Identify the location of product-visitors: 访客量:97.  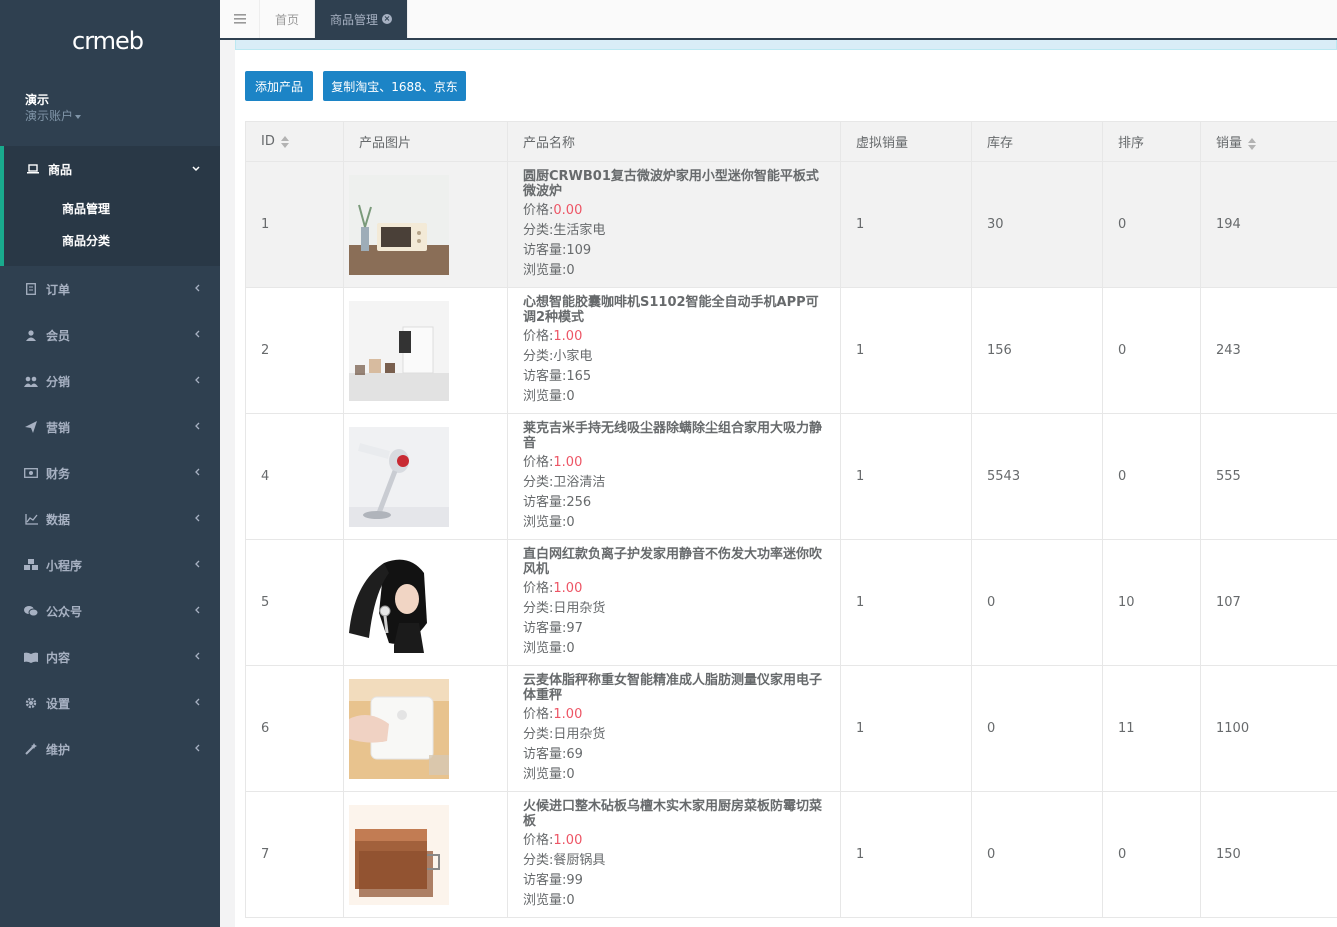
(674, 629).